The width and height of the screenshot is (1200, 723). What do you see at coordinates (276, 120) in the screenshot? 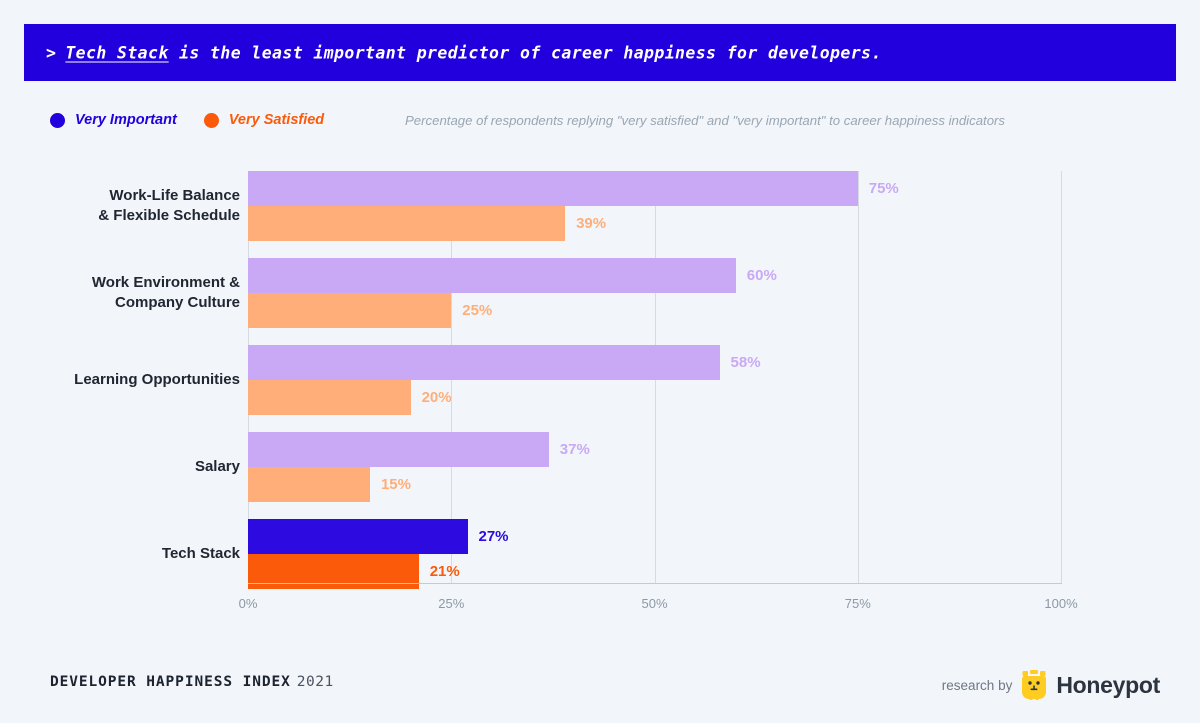
I see `legend-label: Very Satisfied` at bounding box center [276, 120].